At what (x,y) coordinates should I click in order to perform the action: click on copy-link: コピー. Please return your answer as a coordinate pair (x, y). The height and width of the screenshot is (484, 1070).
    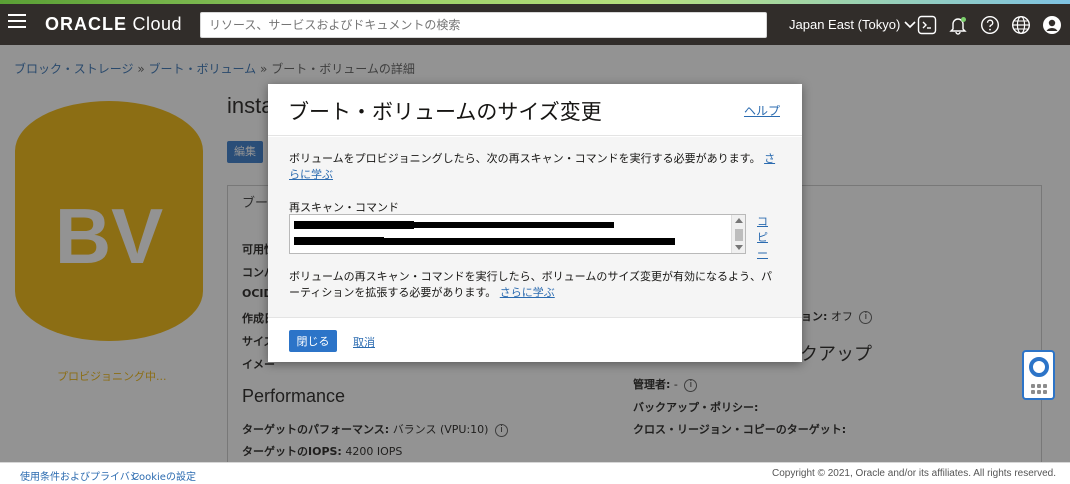
    Looking at the image, I should click on (766, 238).